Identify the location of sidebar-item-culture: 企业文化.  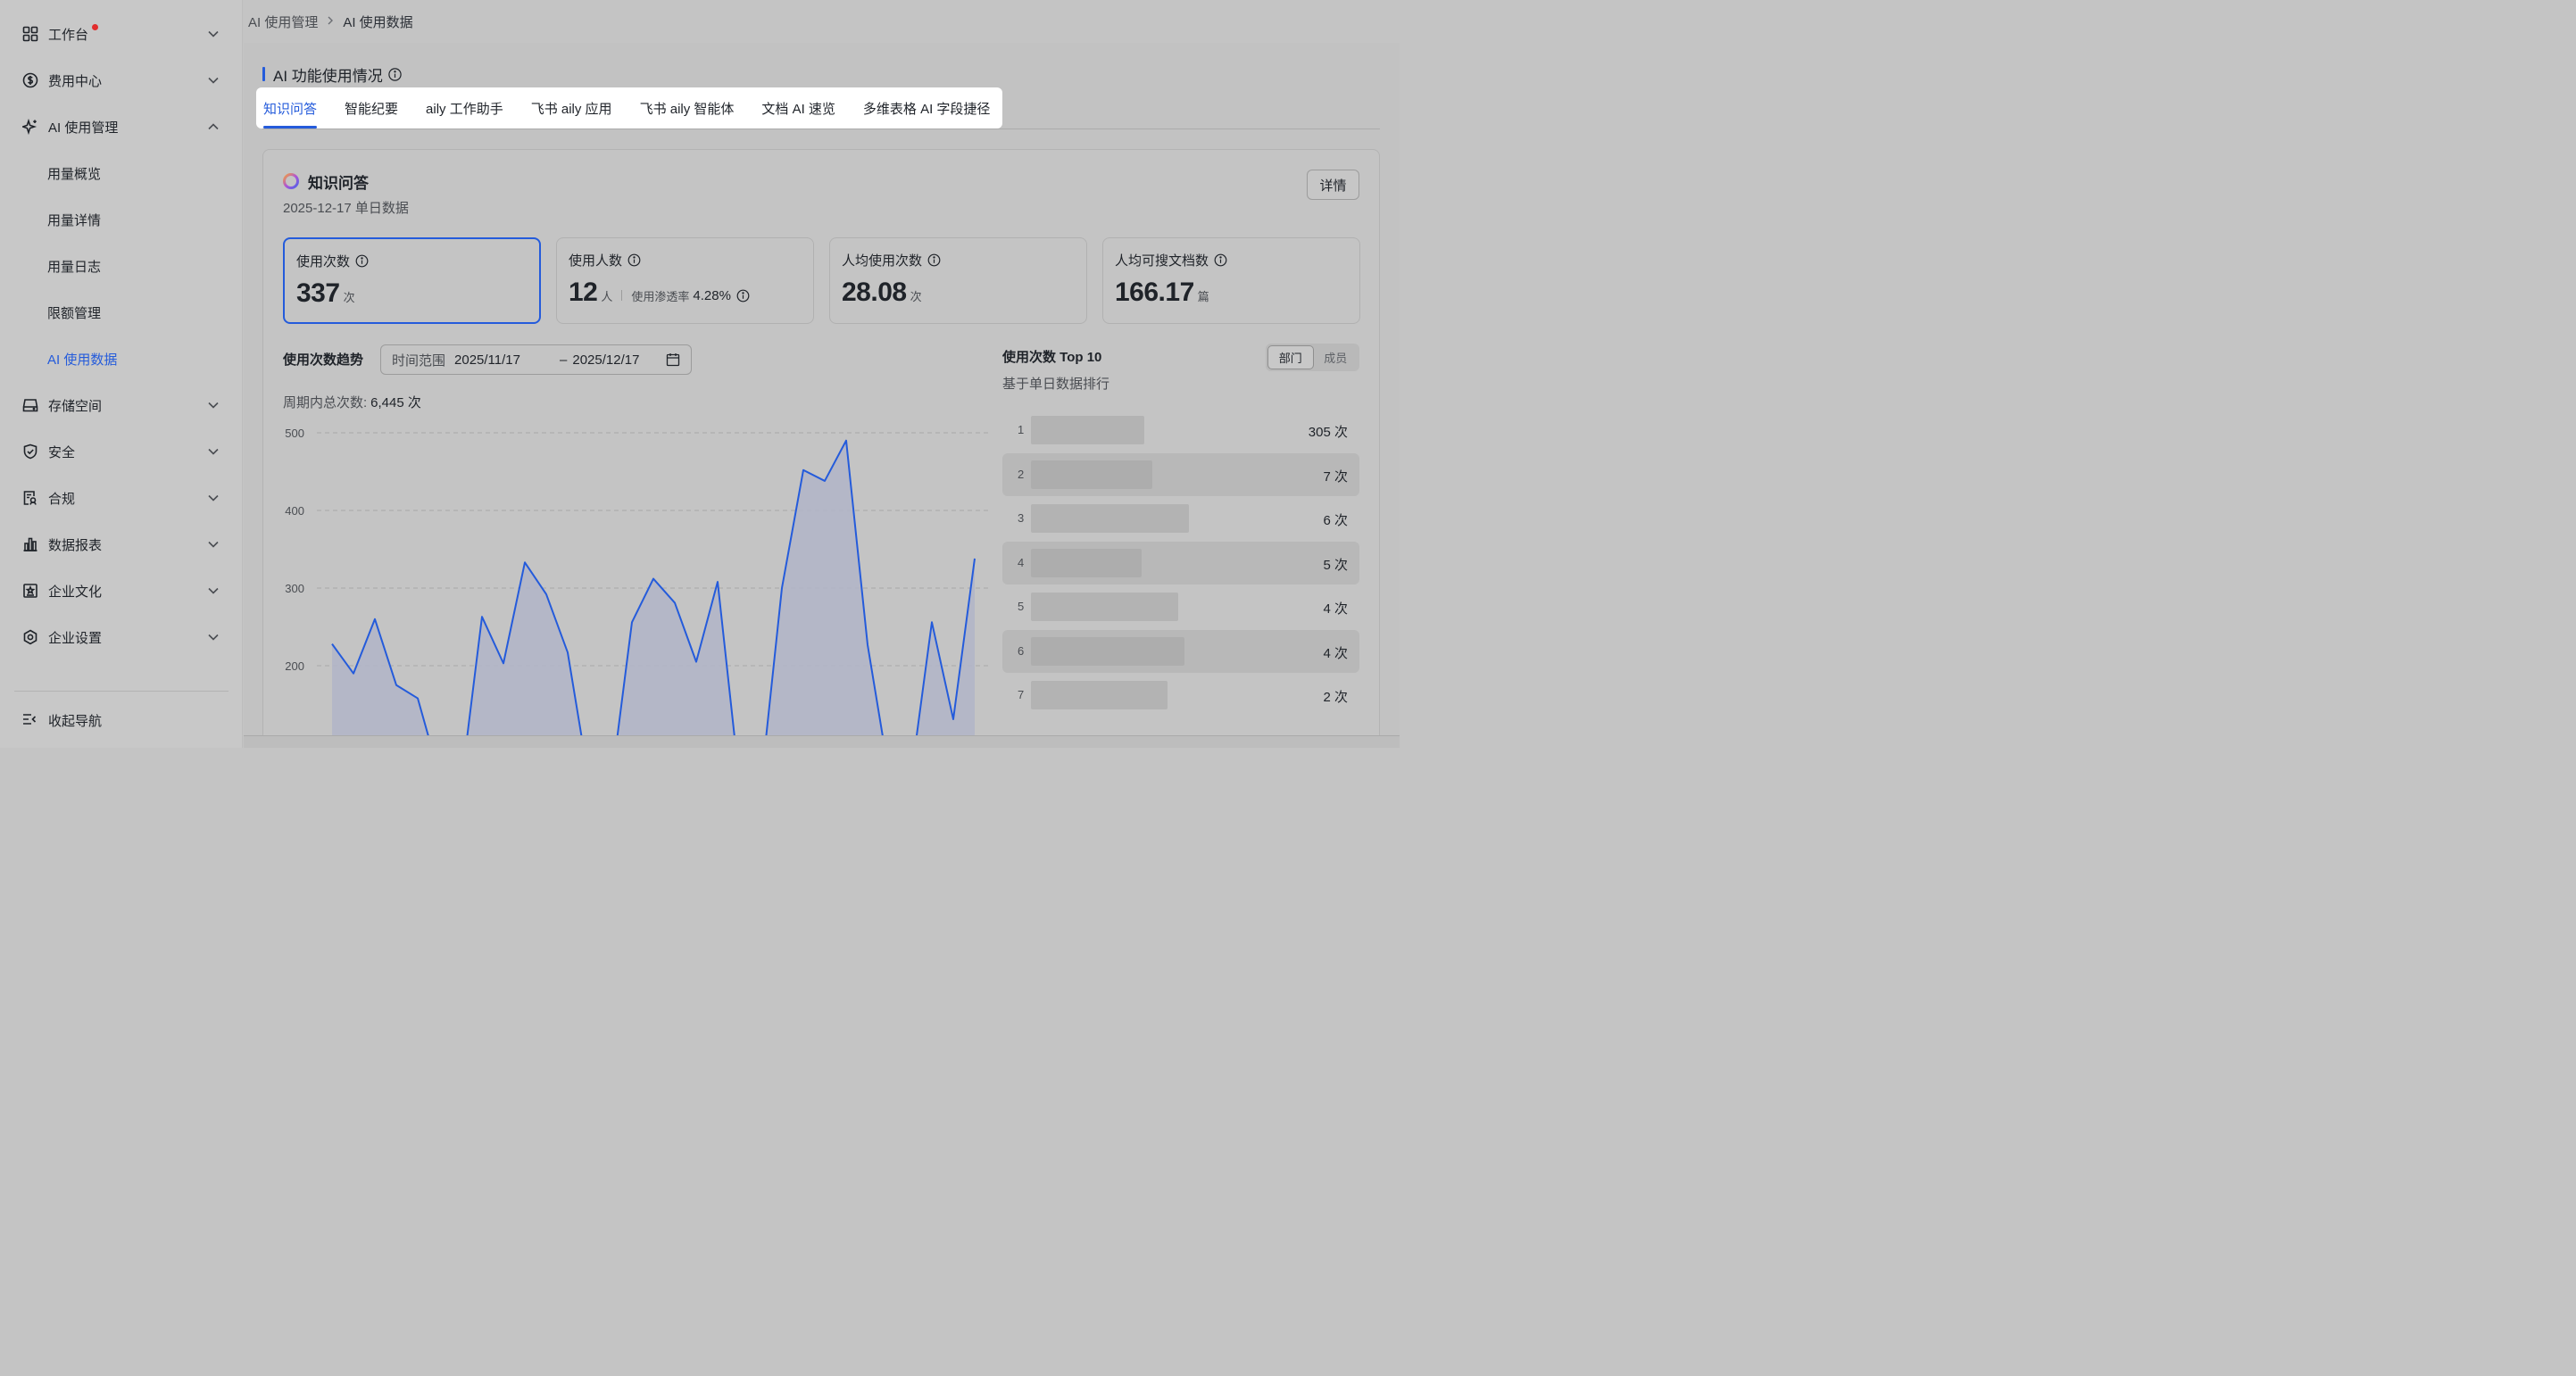
(122, 591).